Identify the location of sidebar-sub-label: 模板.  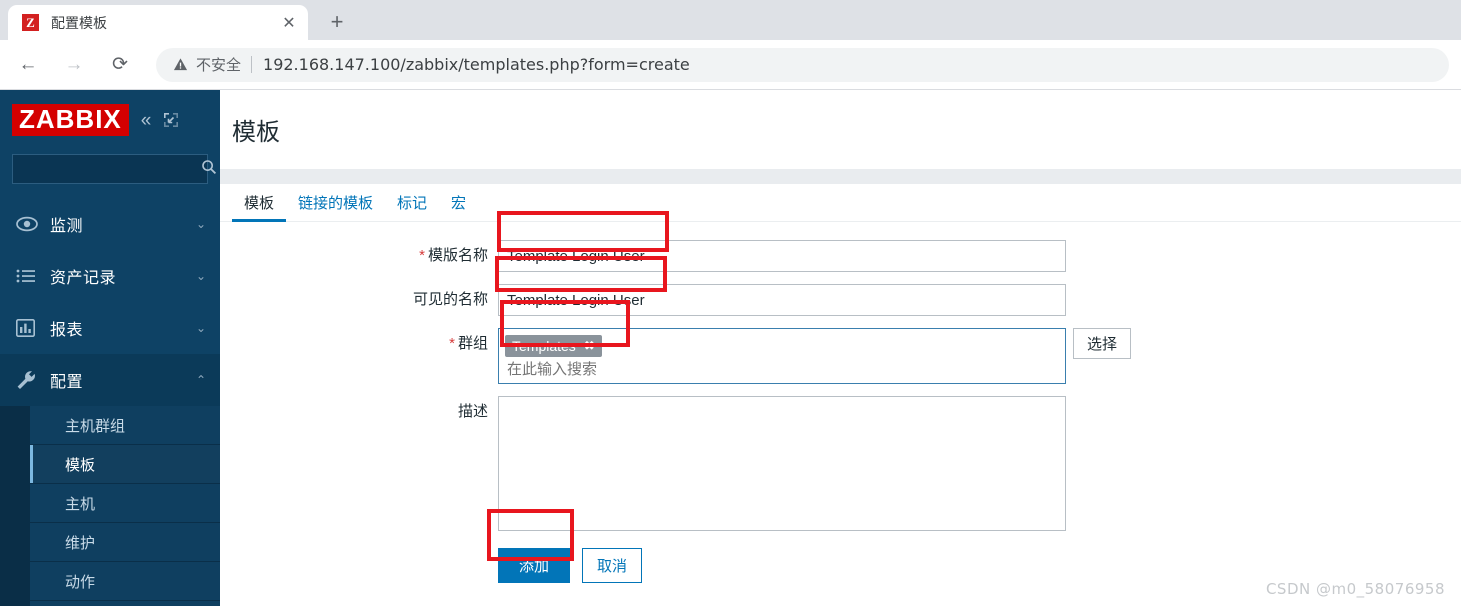
(80, 465).